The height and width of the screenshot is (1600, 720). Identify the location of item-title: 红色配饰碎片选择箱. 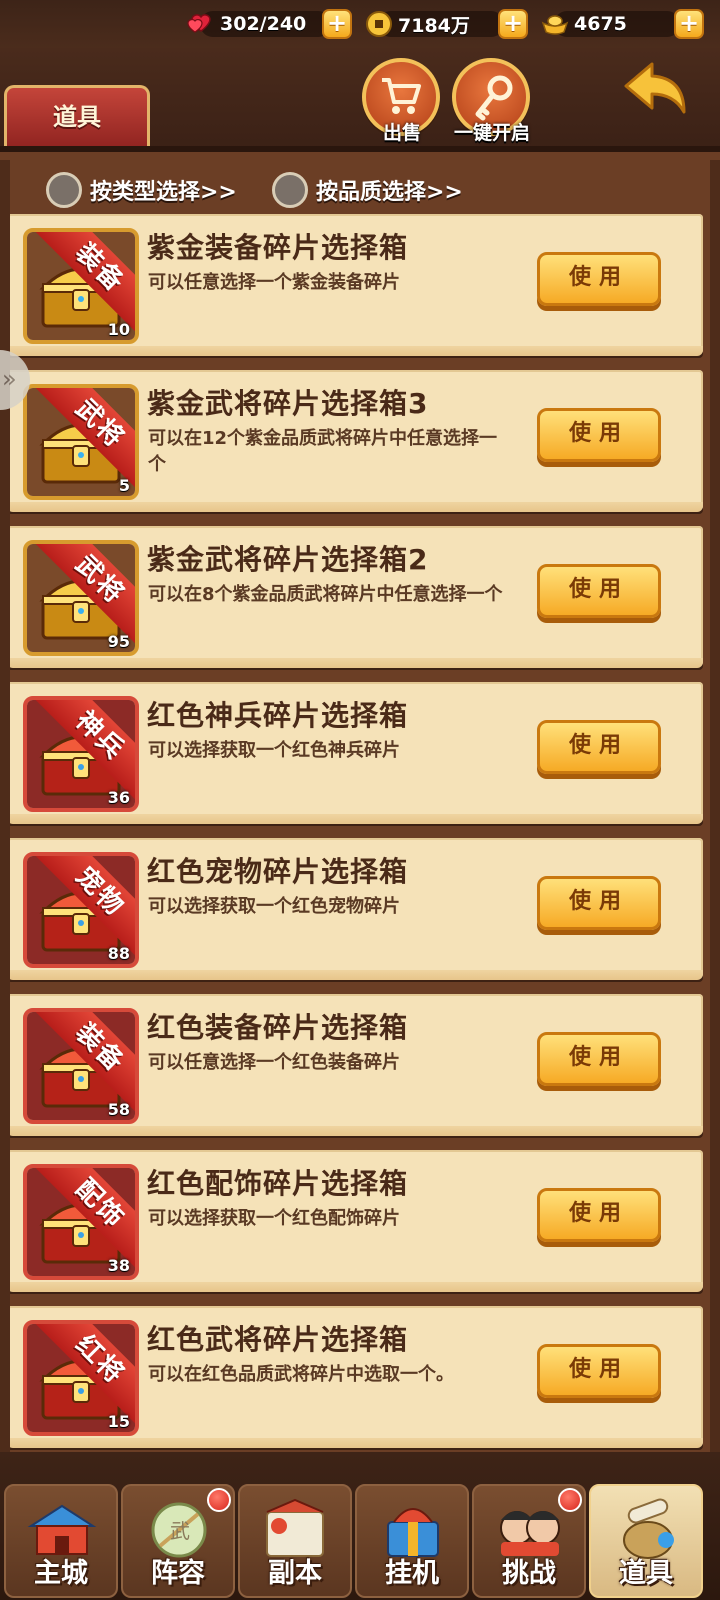
(278, 1183).